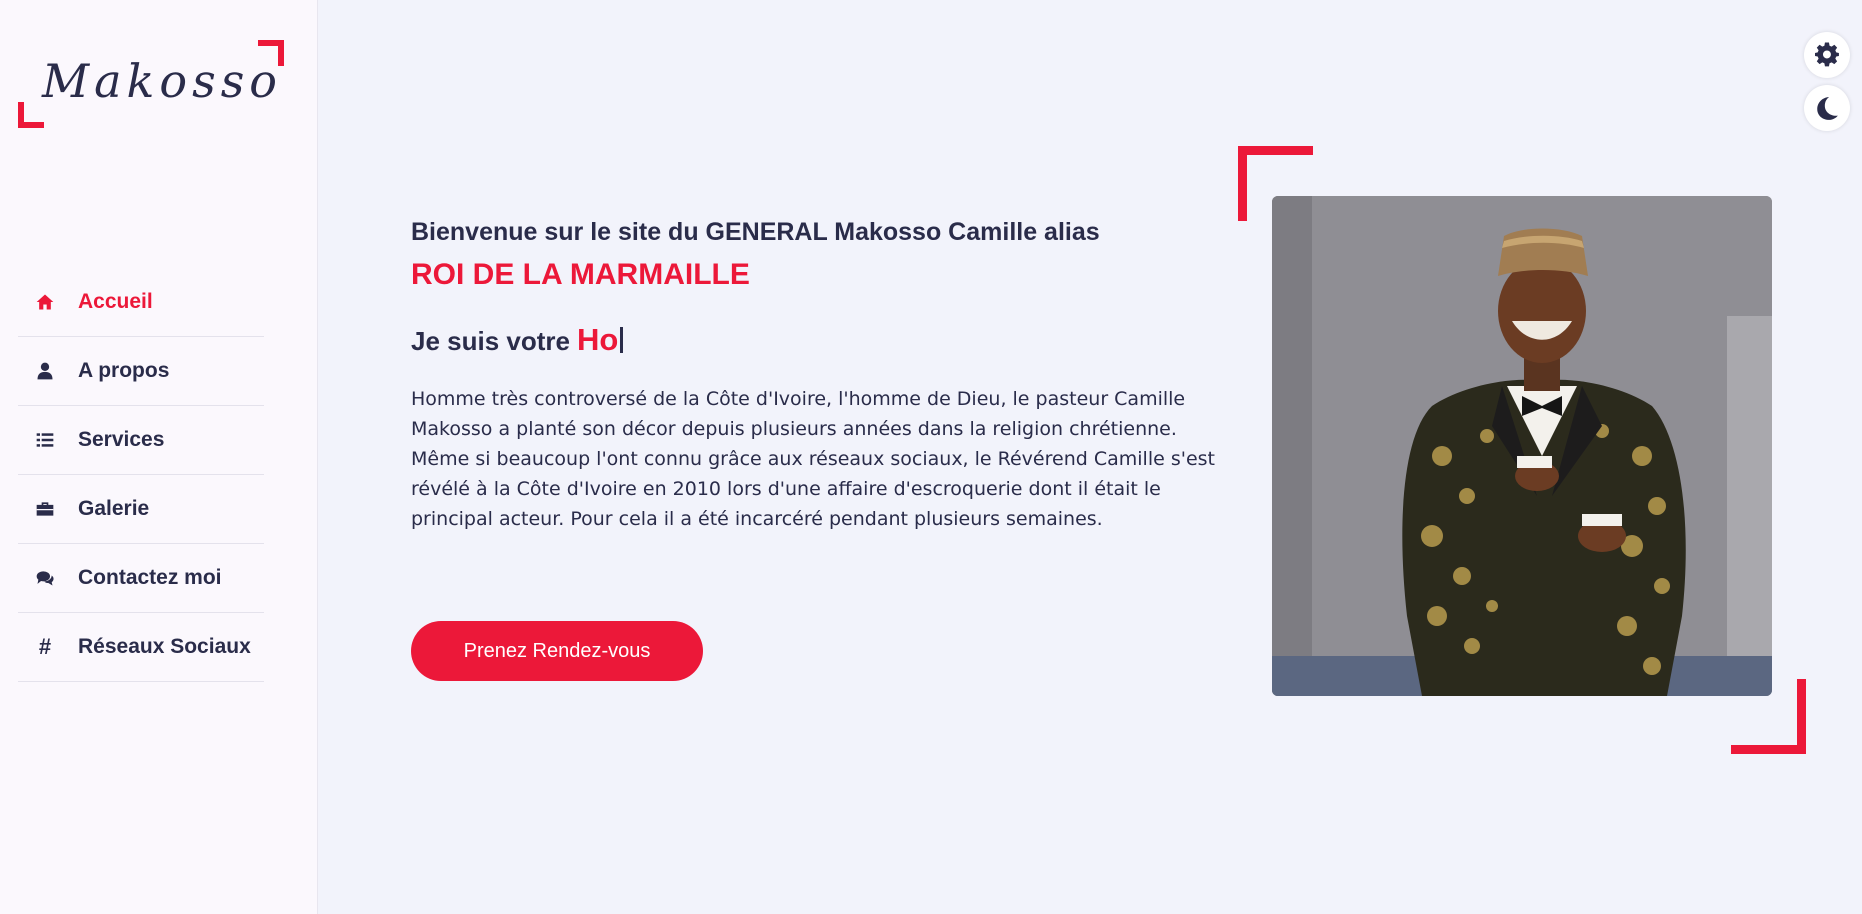 This screenshot has width=1862, height=914. I want to click on settings-button, so click(1827, 55).